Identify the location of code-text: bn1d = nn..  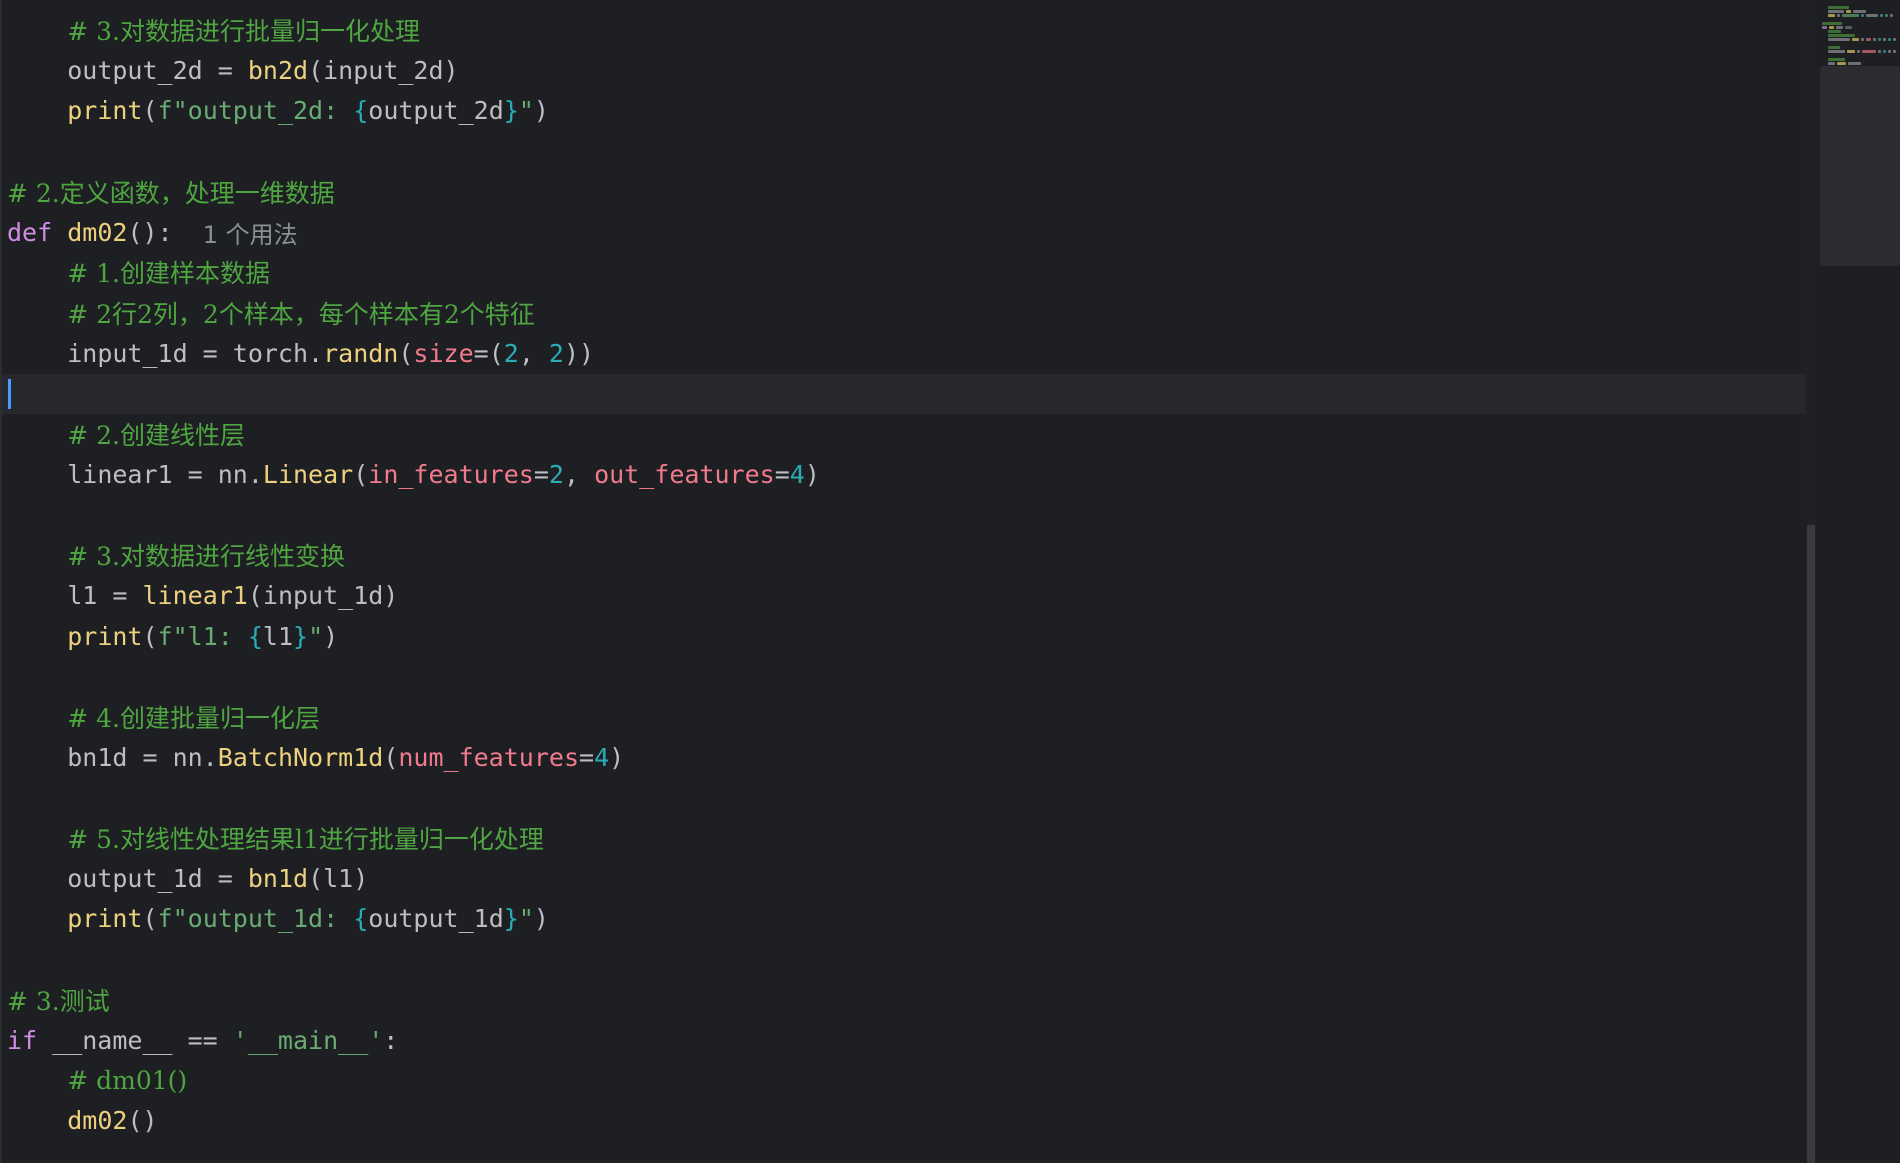
(142, 757).